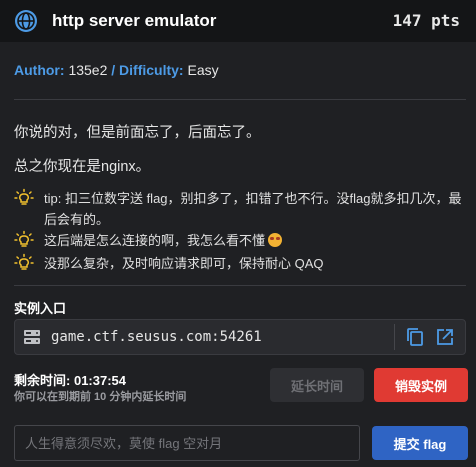 The image size is (476, 467). I want to click on difficulty-key: Difficulty:, so click(151, 70).